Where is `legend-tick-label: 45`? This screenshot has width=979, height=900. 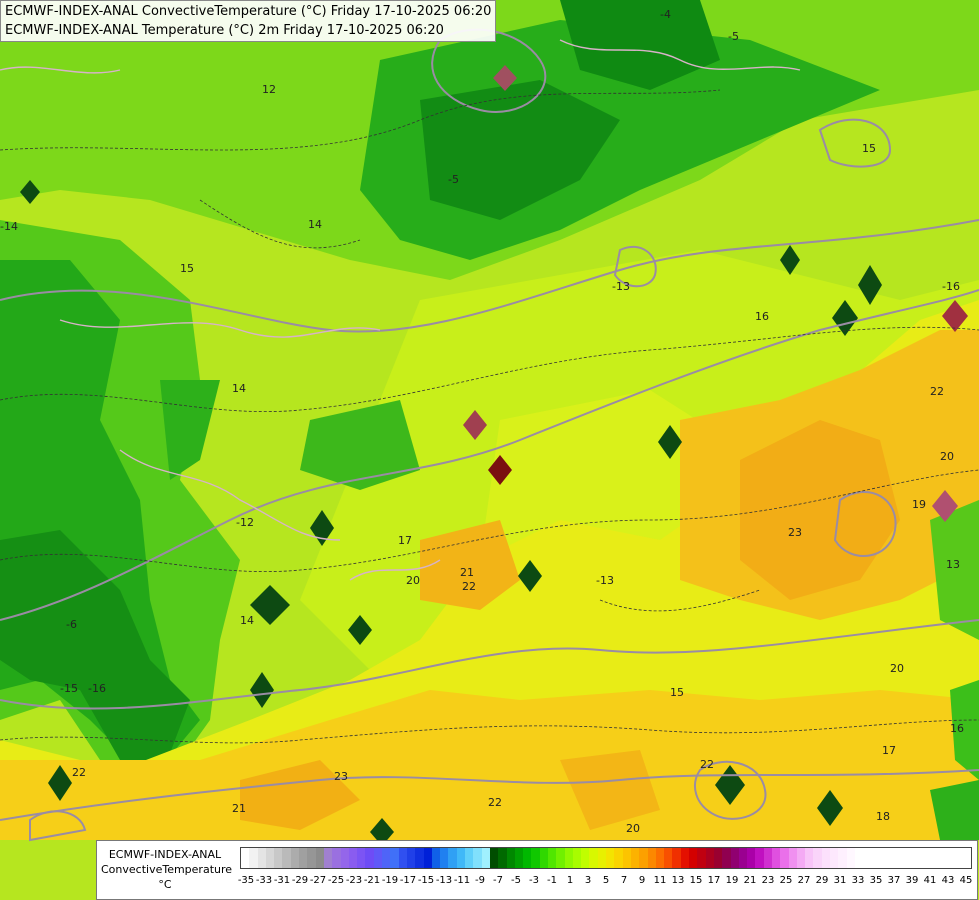 legend-tick-label: 45 is located at coordinates (966, 880).